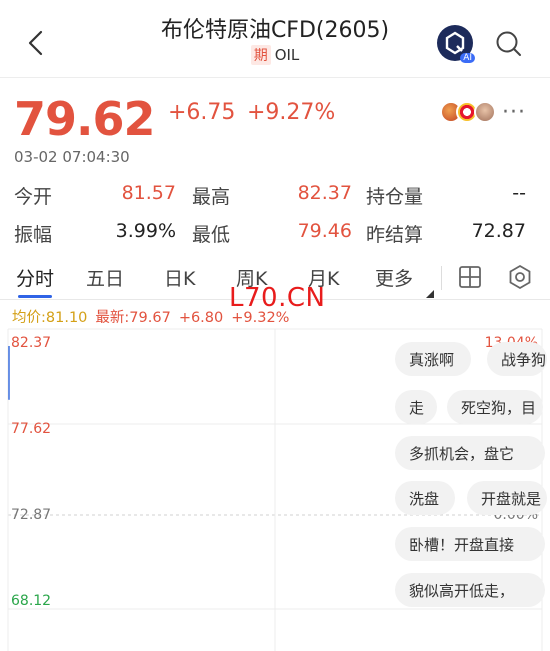 Image resolution: width=550 pixels, height=651 pixels. Describe the element at coordinates (202, 112) in the screenshot. I see `price-change: +6.75` at that location.